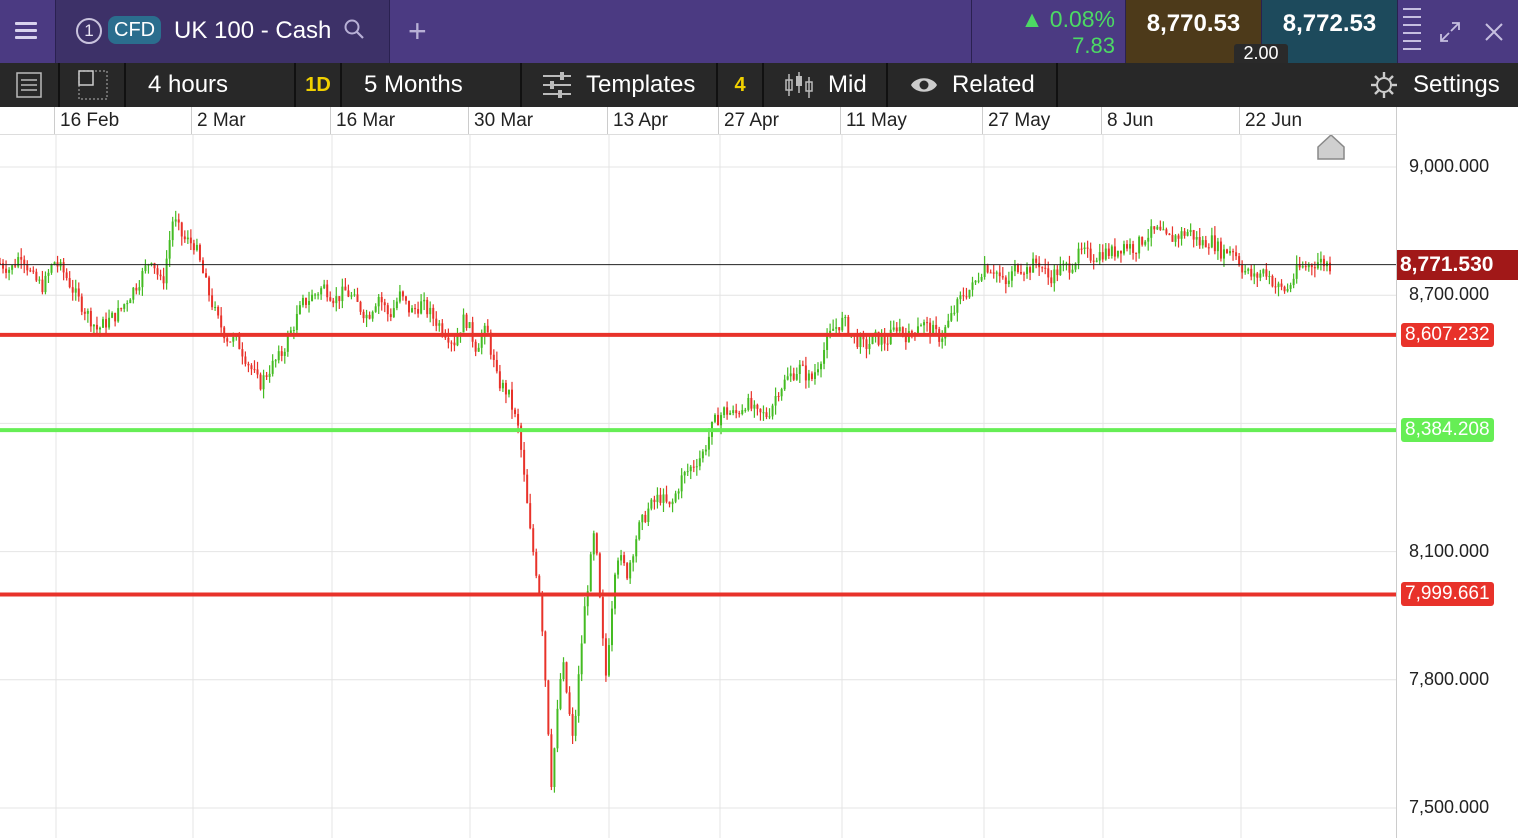 The width and height of the screenshot is (1518, 838). I want to click on level-price-tag: 8,607.232, so click(1447, 334).